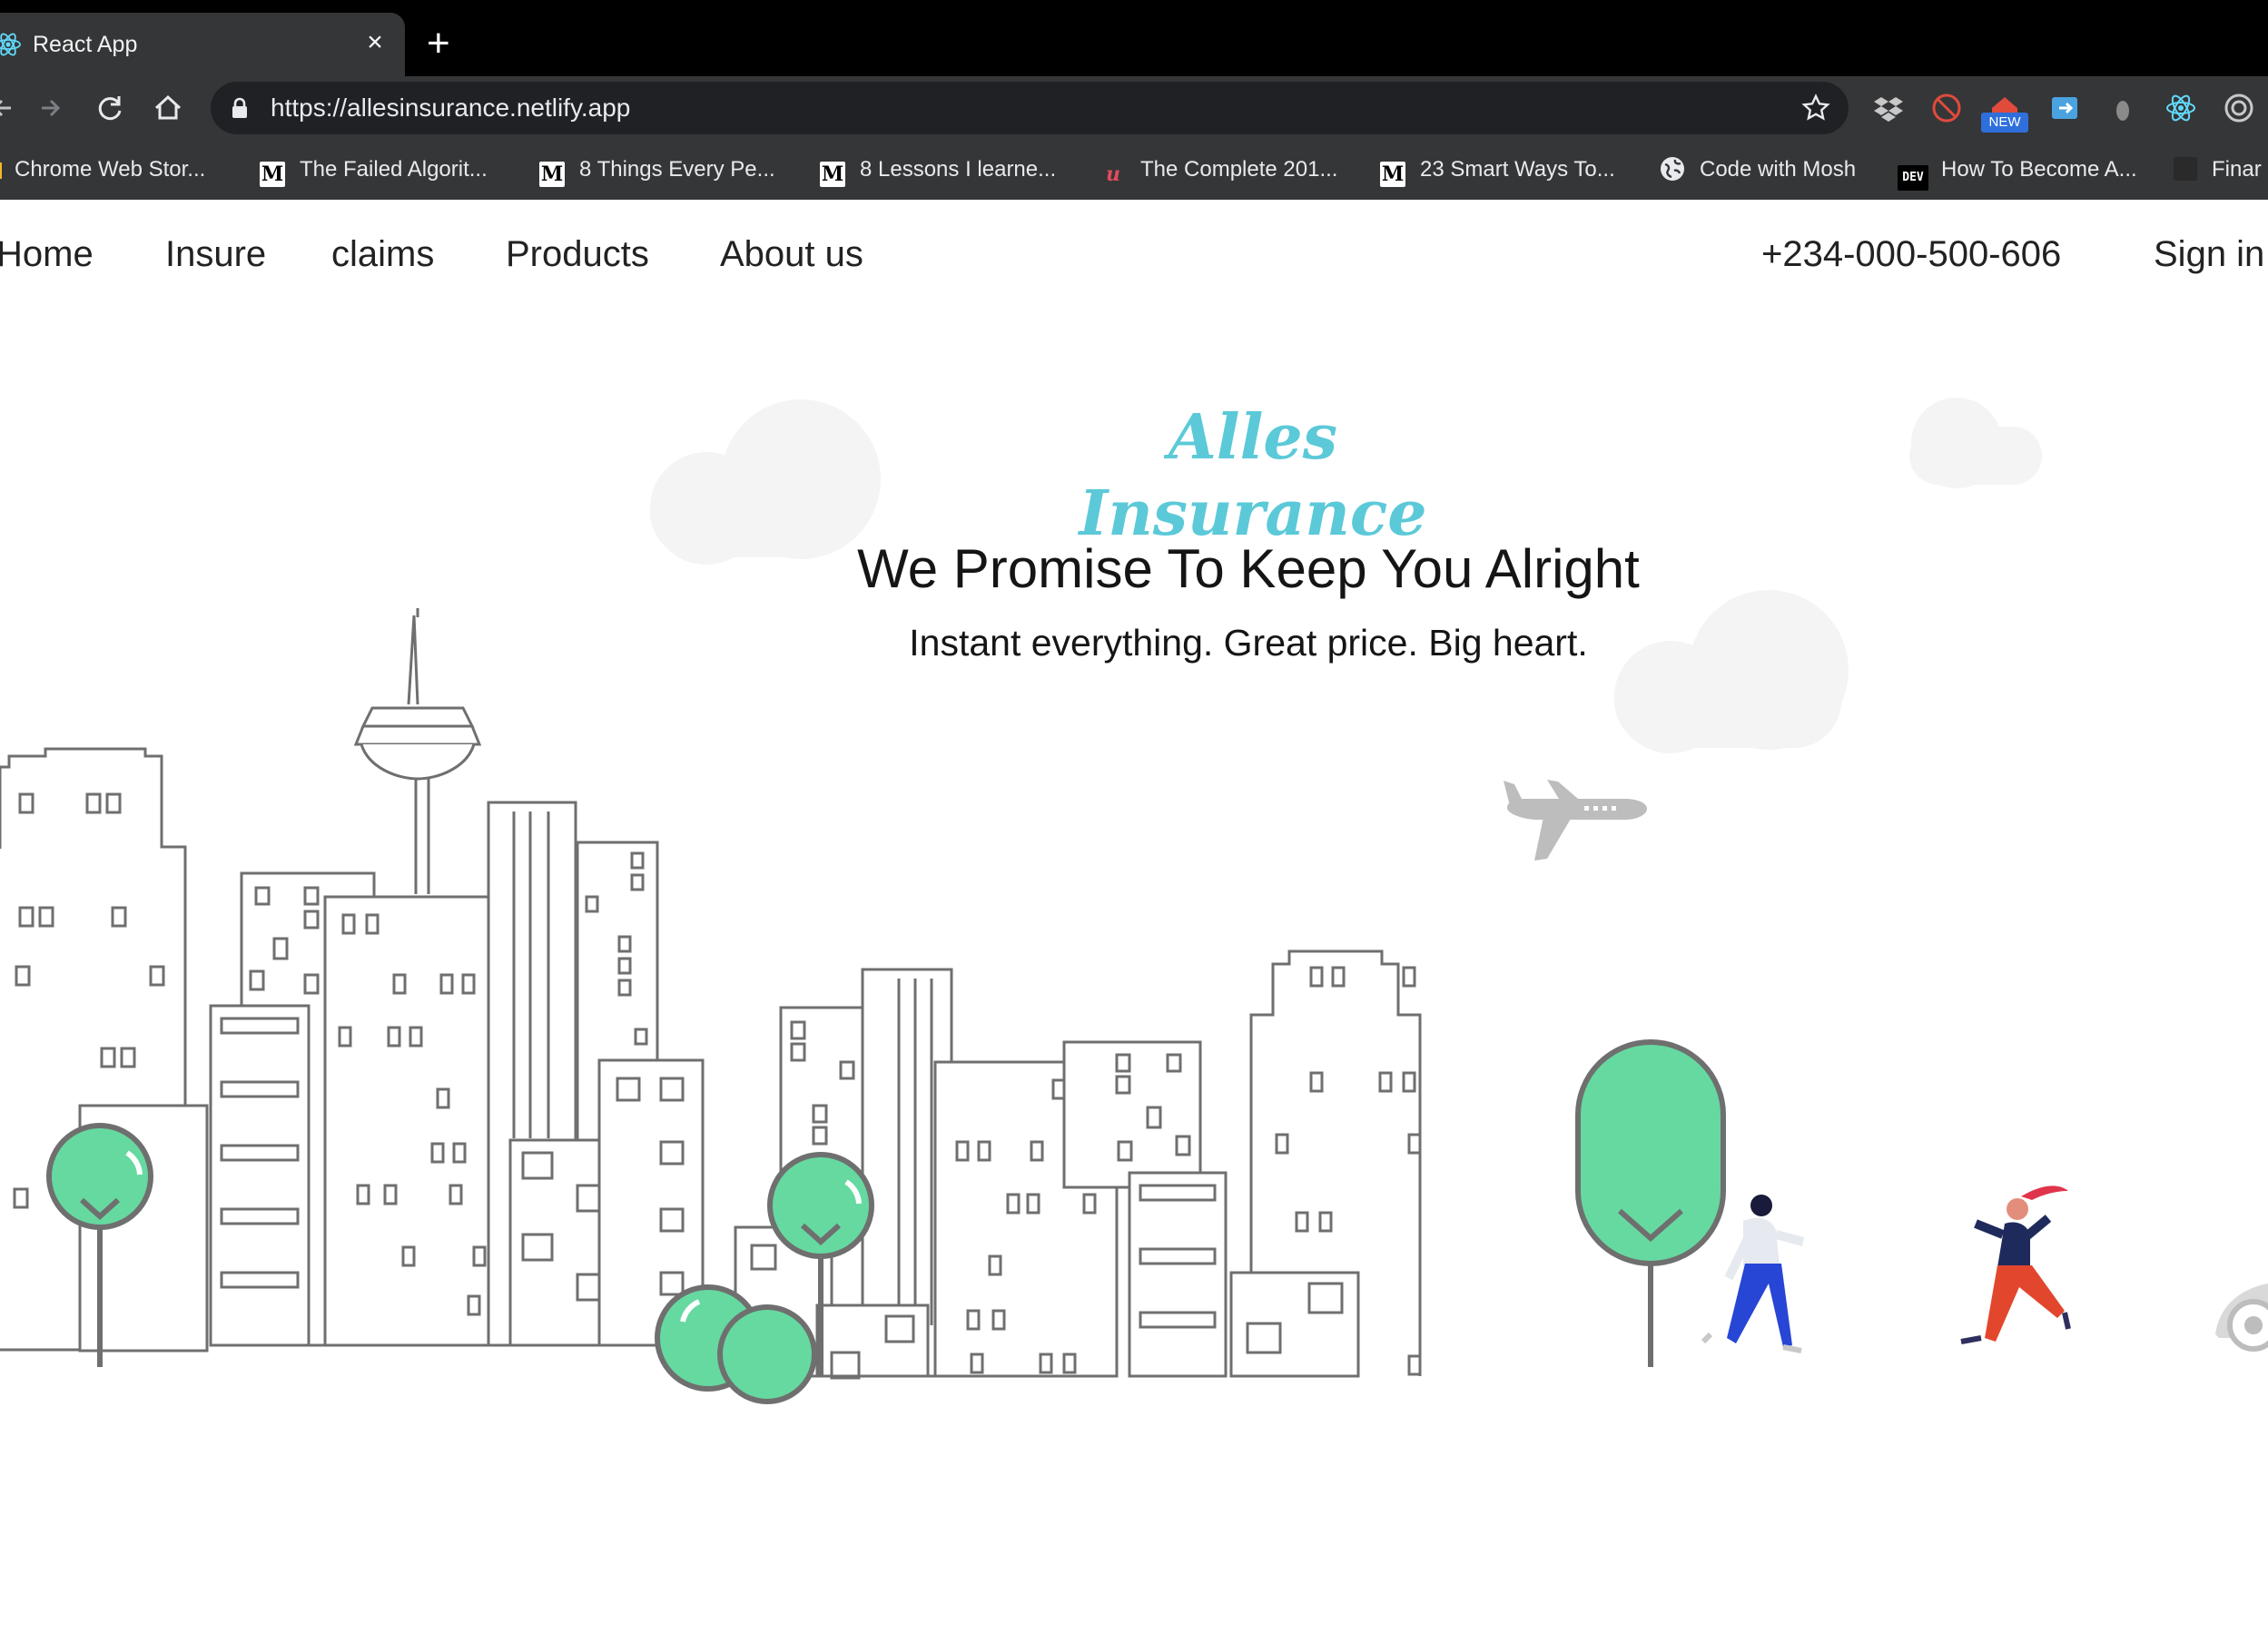  I want to click on bookmark-label: Code with Mosh, so click(1778, 169).